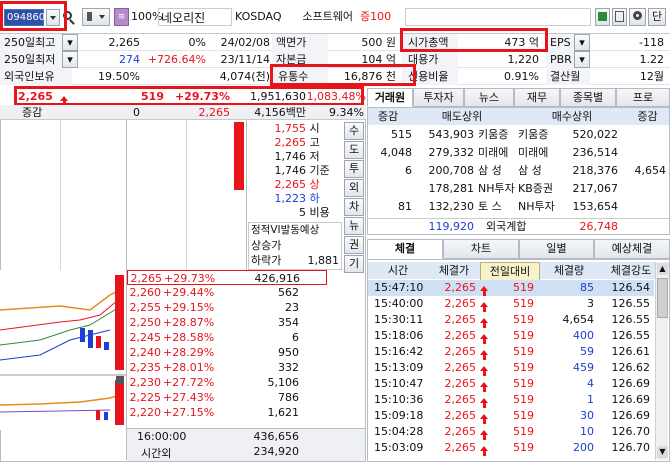 The height and width of the screenshot is (462, 670). What do you see at coordinates (300, 42) in the screenshot?
I see `label-par-value: 액면가` at bounding box center [300, 42].